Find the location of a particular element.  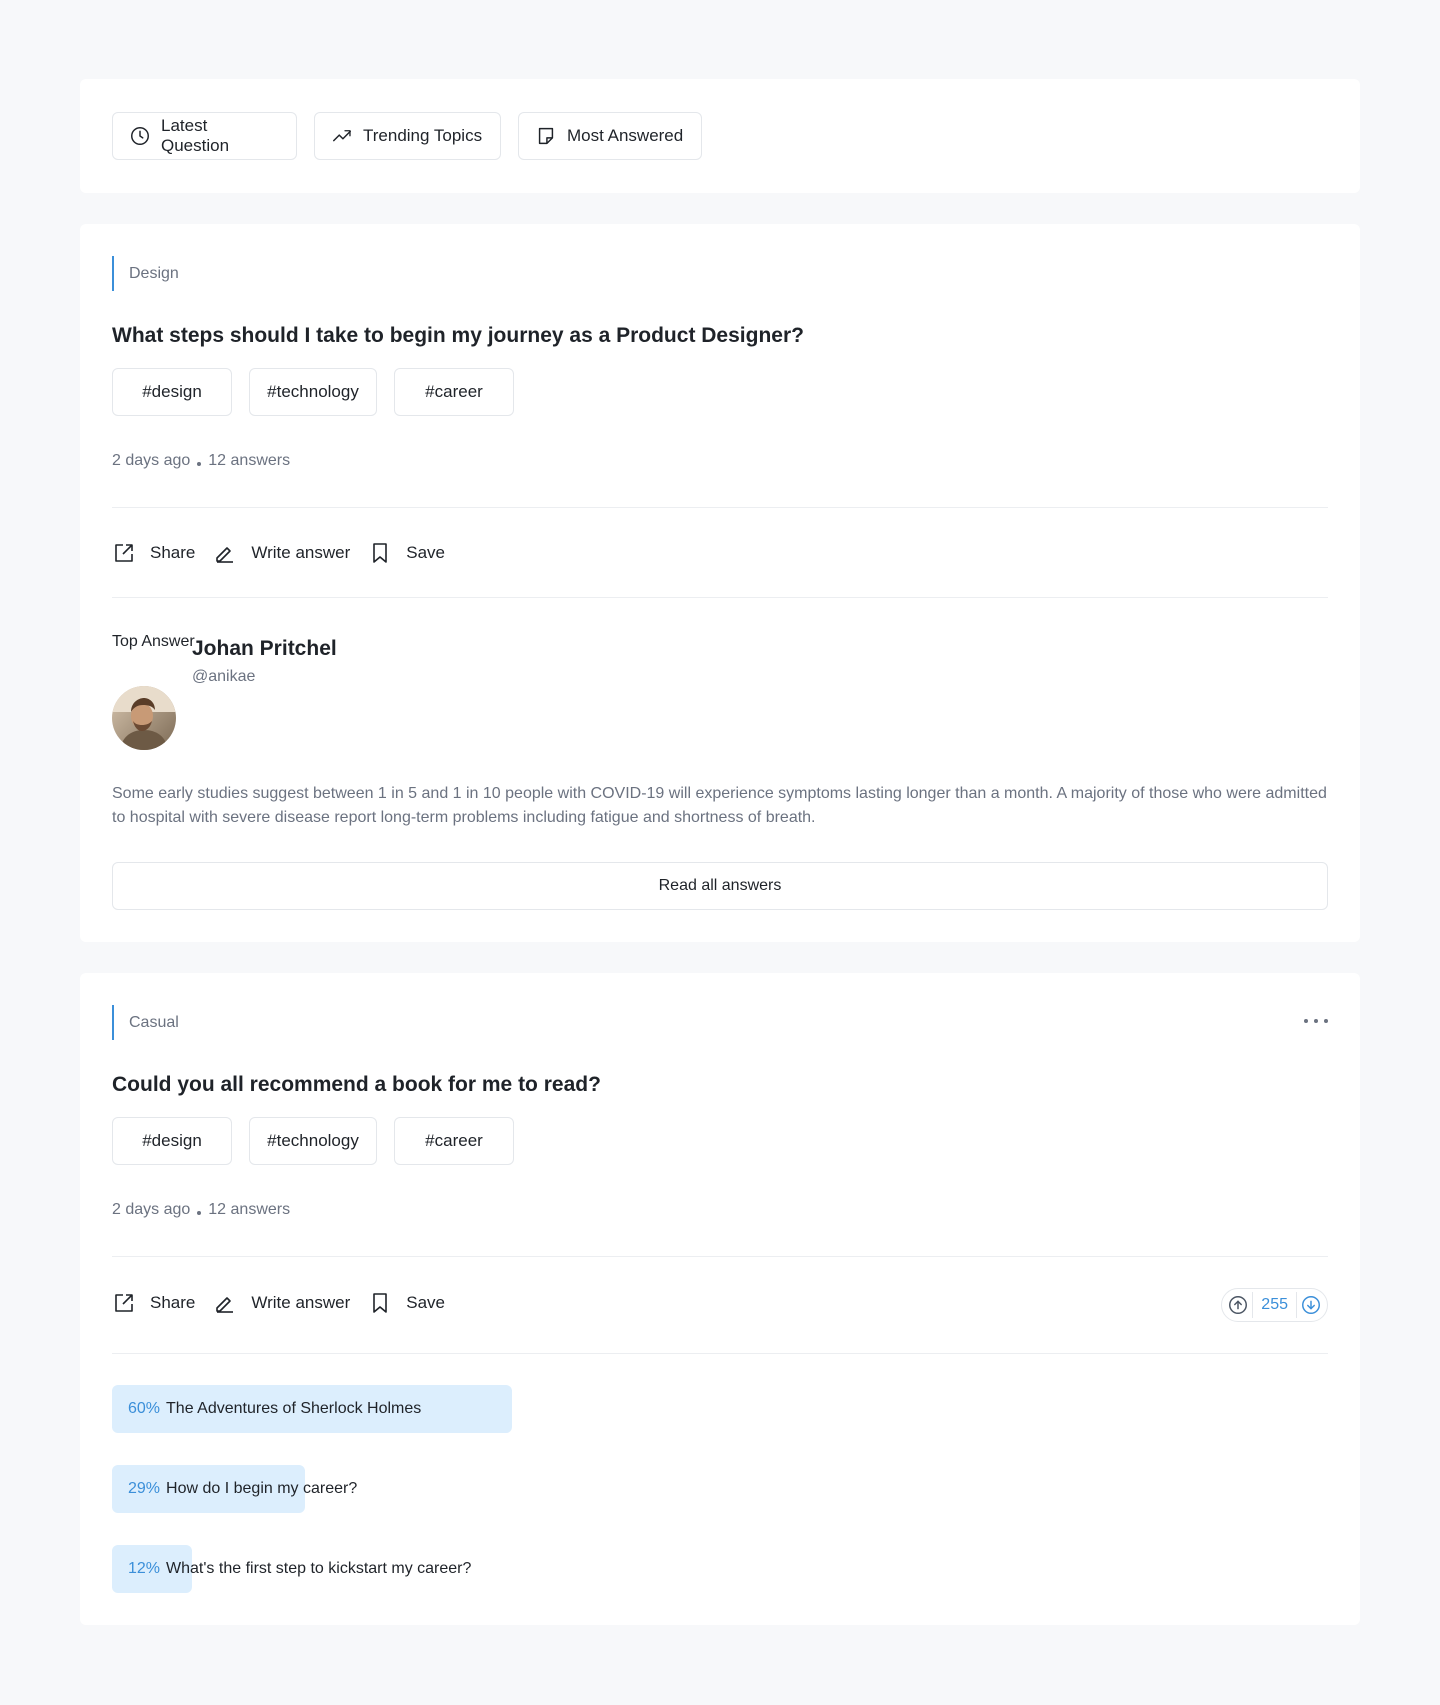

filter-label: Most Answered is located at coordinates (625, 135).